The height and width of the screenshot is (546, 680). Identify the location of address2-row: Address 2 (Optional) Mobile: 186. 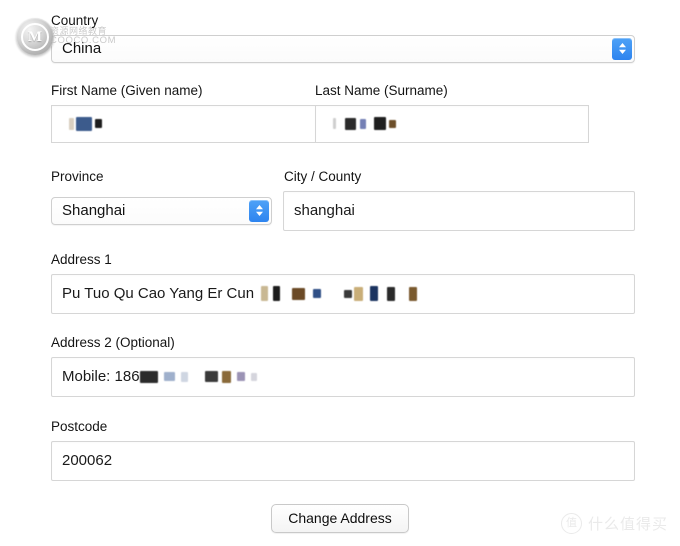
(343, 366).